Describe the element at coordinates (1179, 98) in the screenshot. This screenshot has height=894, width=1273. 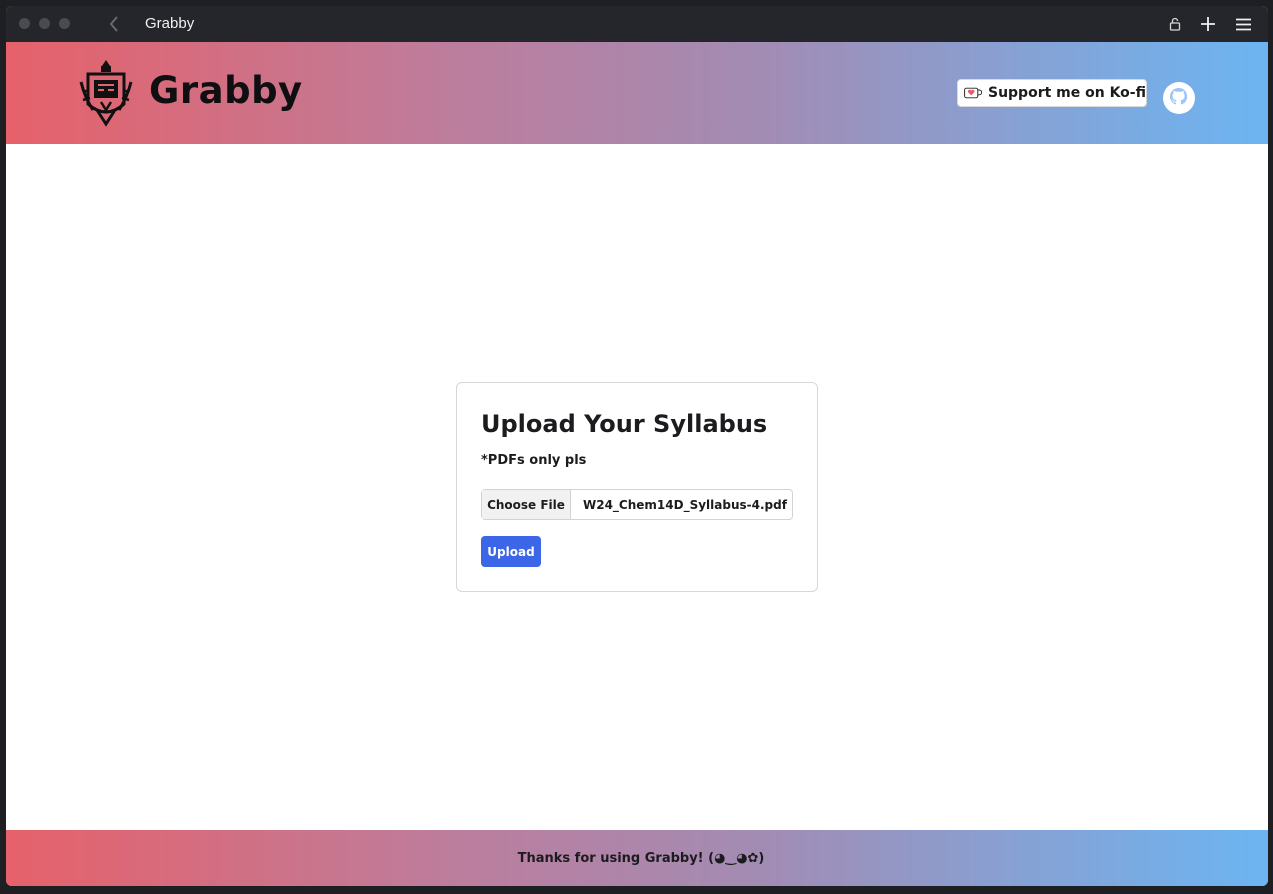
I see `github-icon` at that location.